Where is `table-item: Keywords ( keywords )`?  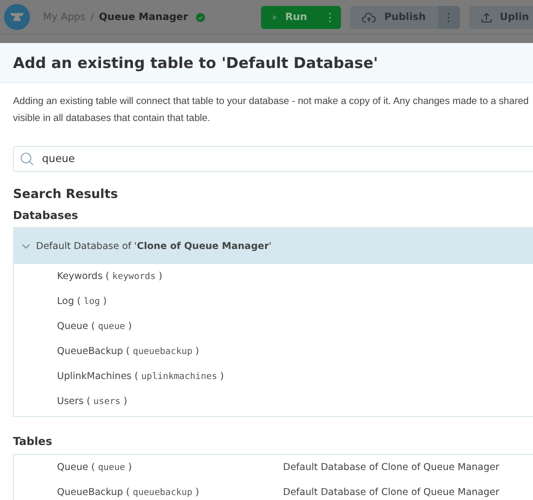 table-item: Keywords ( keywords ) is located at coordinates (88, 276).